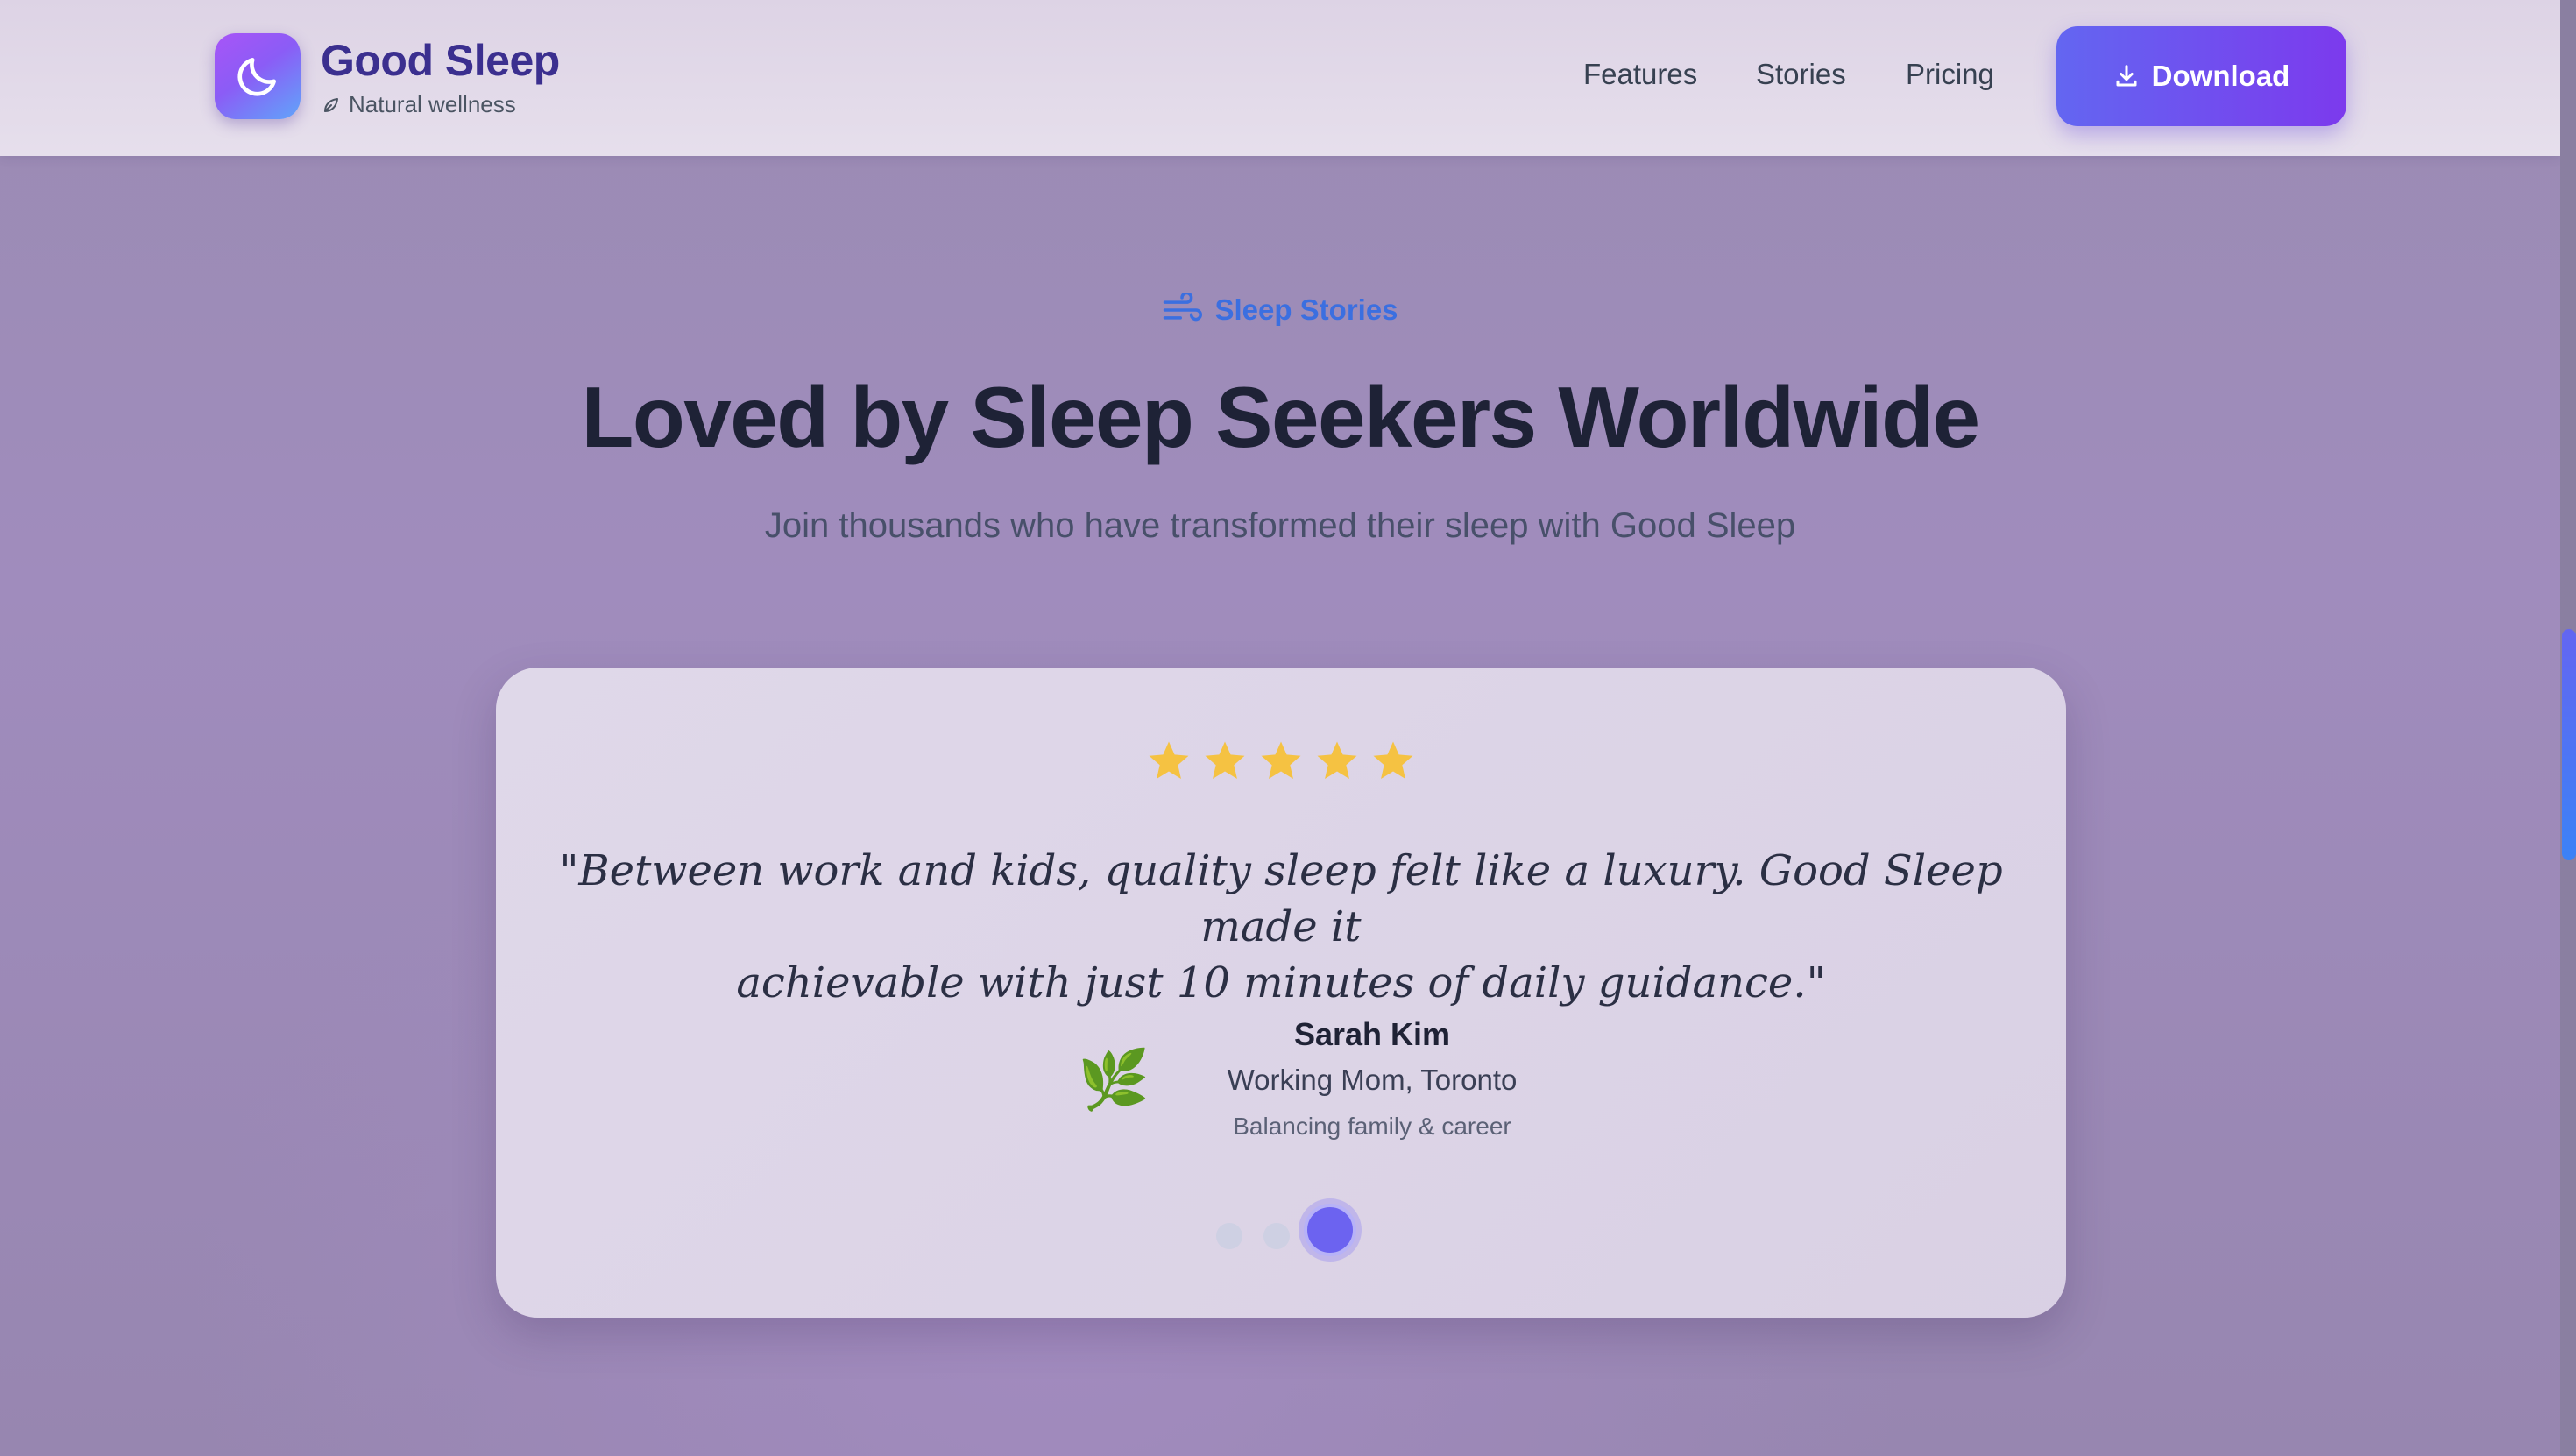 The height and width of the screenshot is (1456, 2576). I want to click on carousel-dot-3-active, so click(1330, 1230).